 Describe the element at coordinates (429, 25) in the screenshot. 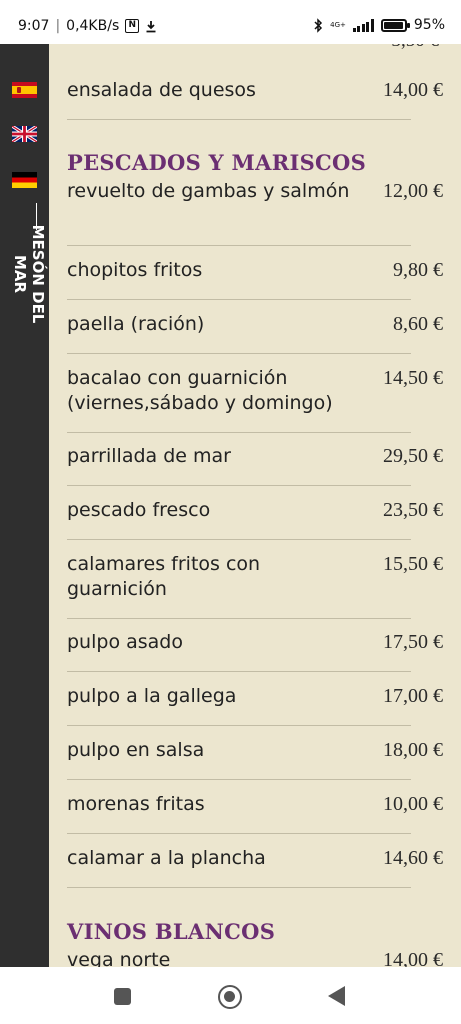

I see `battery-text: 95%` at that location.